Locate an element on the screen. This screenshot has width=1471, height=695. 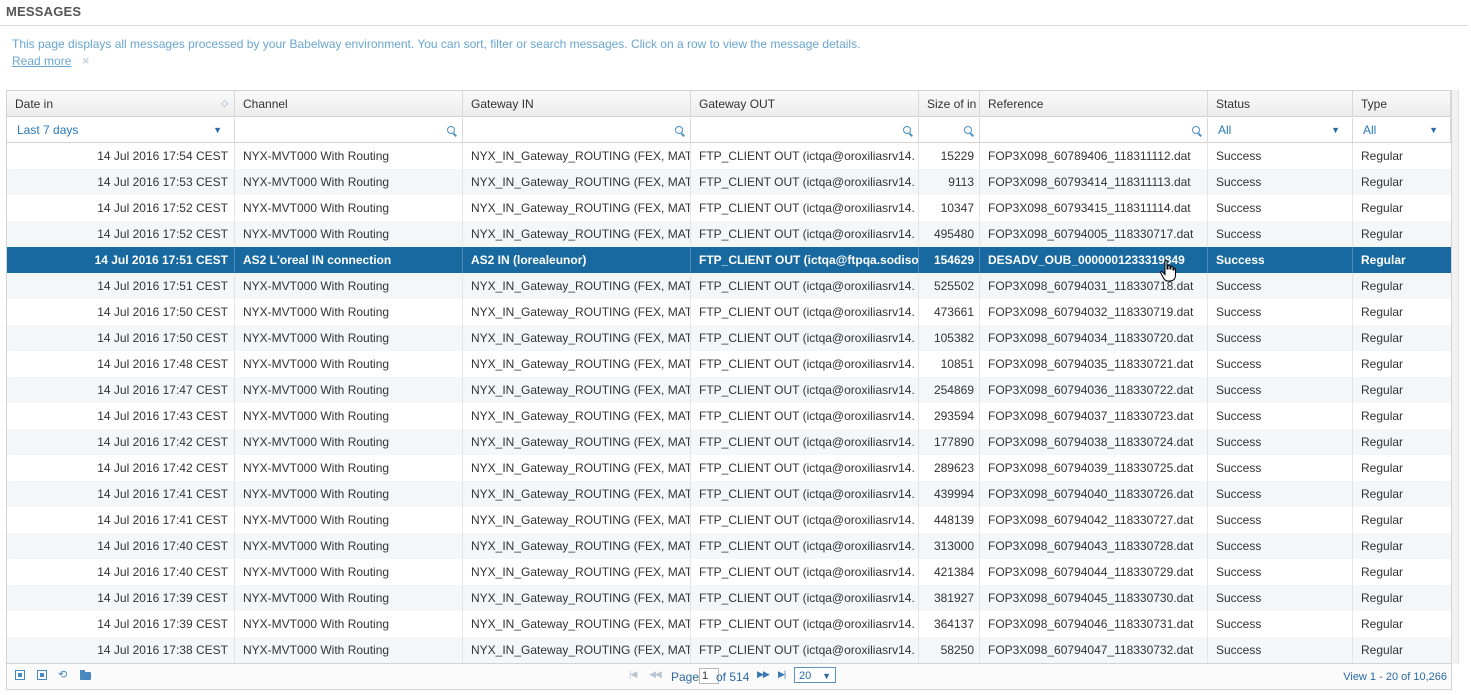
cell-reference: FOP3X098_60794045_118330730.dat is located at coordinates (1094, 598).